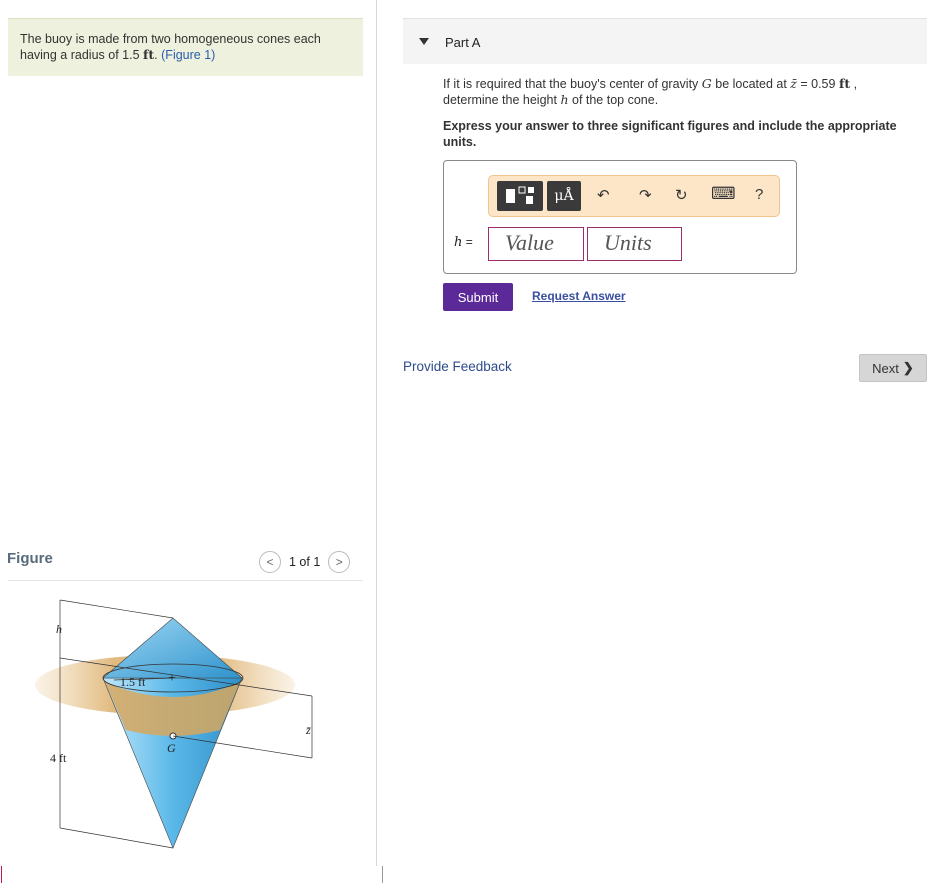  Describe the element at coordinates (885, 368) in the screenshot. I see `next-label: Next` at that location.